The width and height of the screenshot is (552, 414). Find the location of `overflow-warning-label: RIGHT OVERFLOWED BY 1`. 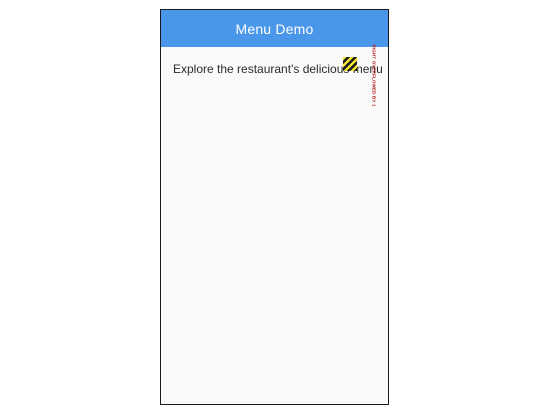

overflow-warning-label: RIGHT OVERFLOWED BY 1 is located at coordinates (374, 75).